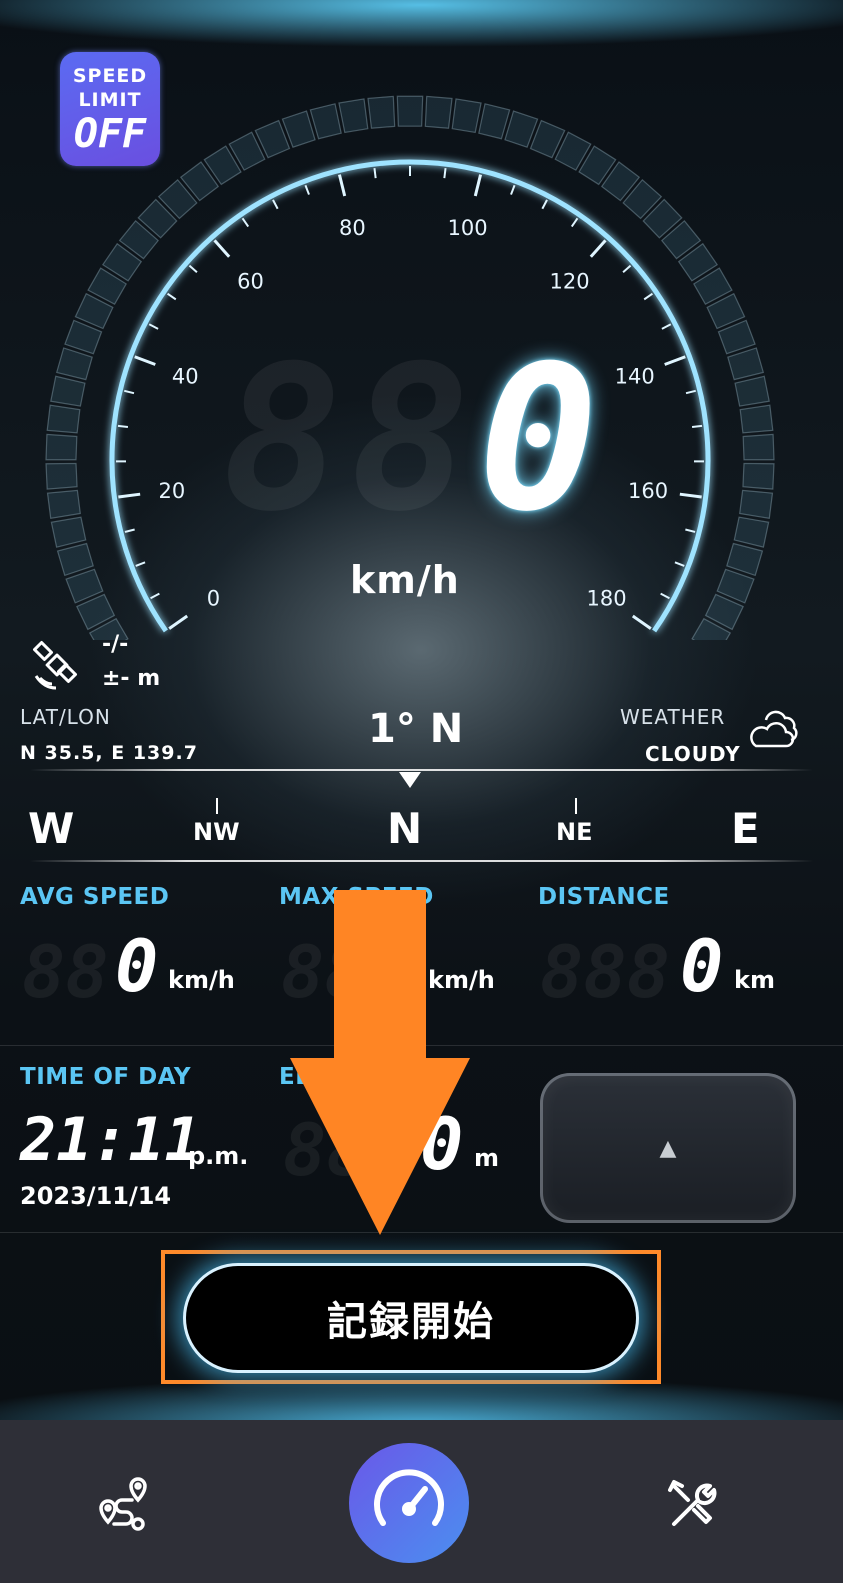 The height and width of the screenshot is (1583, 843). I want to click on elevation-unit: m, so click(487, 1158).